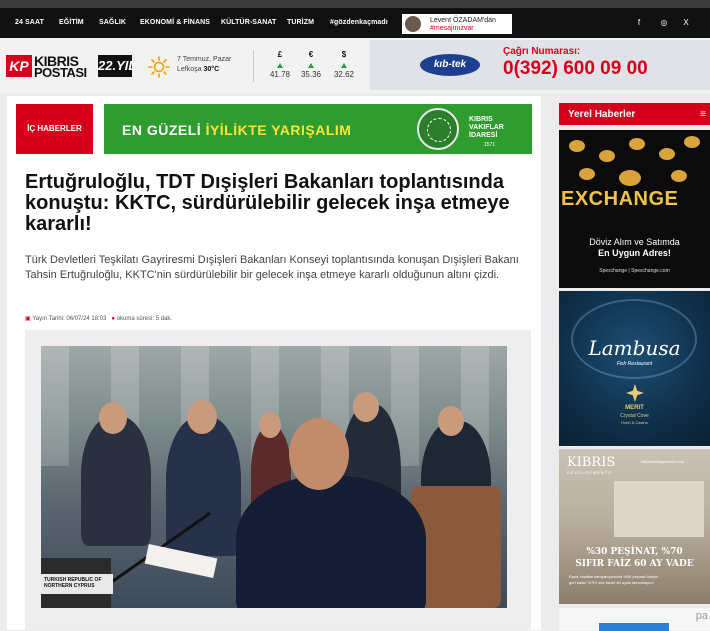 This screenshot has height=631, width=710. What do you see at coordinates (248, 22) in the screenshot?
I see `nav-item-kultur-sanat: KÜLTÜR-SANAT` at bounding box center [248, 22].